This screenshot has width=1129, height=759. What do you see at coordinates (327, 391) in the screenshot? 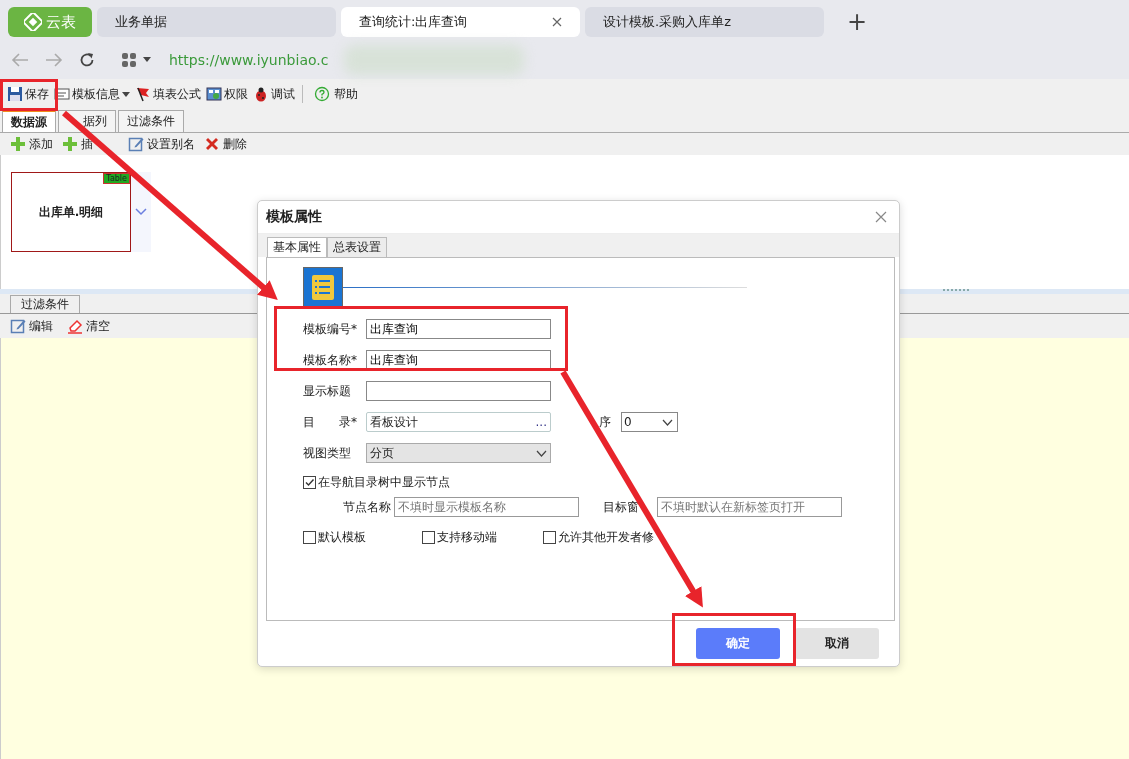
I see `field-label: 显示标题` at bounding box center [327, 391].